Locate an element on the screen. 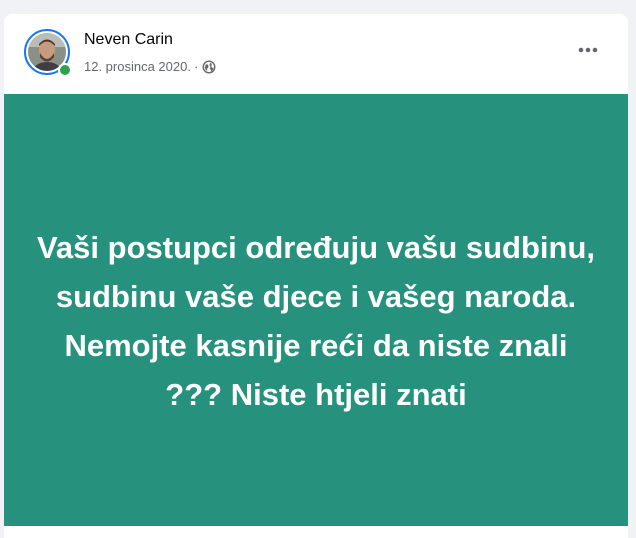  more-options-icon is located at coordinates (588, 50).